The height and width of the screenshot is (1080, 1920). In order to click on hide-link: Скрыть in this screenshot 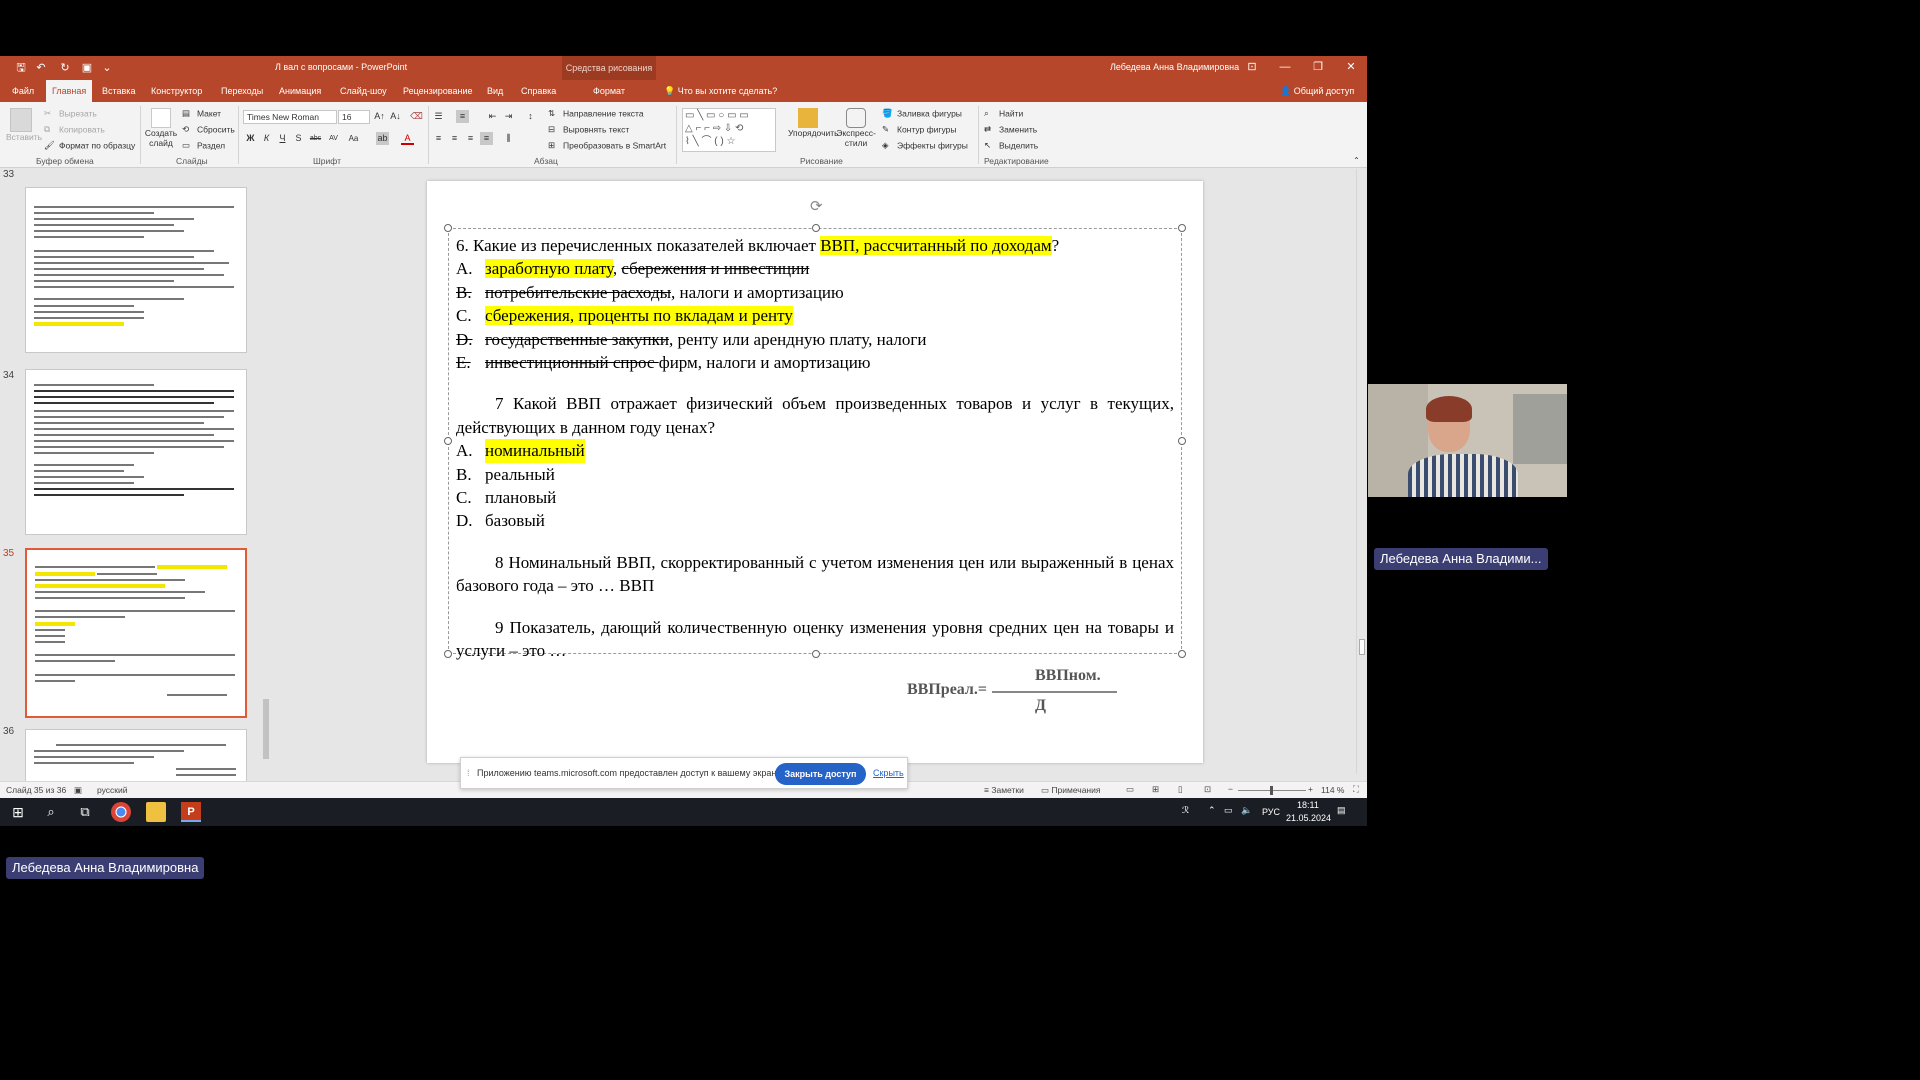, I will do `click(888, 773)`.